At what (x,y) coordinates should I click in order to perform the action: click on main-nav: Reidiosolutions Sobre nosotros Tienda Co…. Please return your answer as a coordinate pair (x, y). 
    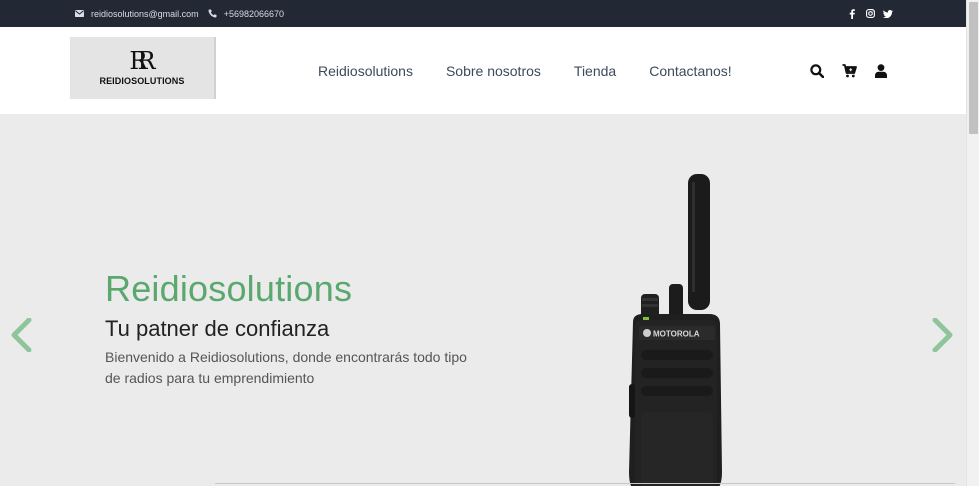
    Looking at the image, I should click on (541, 70).